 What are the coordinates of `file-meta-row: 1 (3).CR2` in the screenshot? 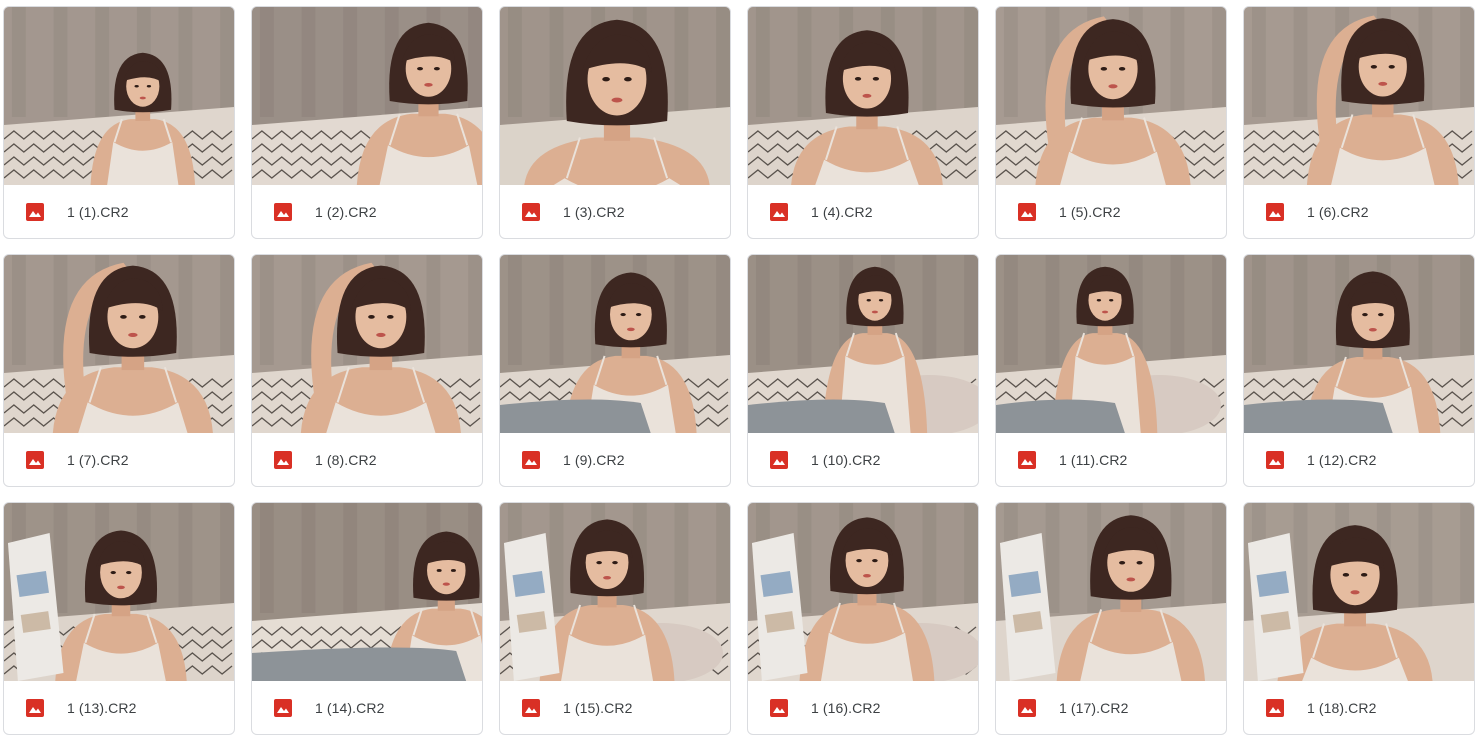 It's located at (615, 211).